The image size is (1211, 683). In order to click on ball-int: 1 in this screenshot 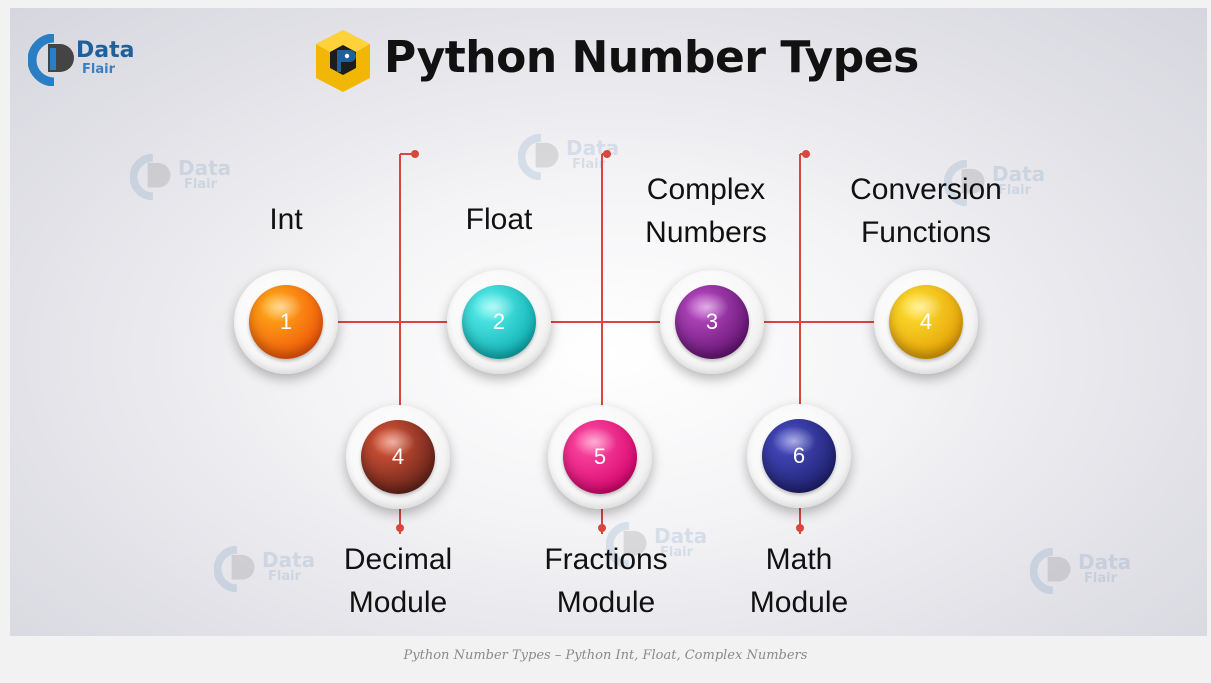, I will do `click(286, 322)`.